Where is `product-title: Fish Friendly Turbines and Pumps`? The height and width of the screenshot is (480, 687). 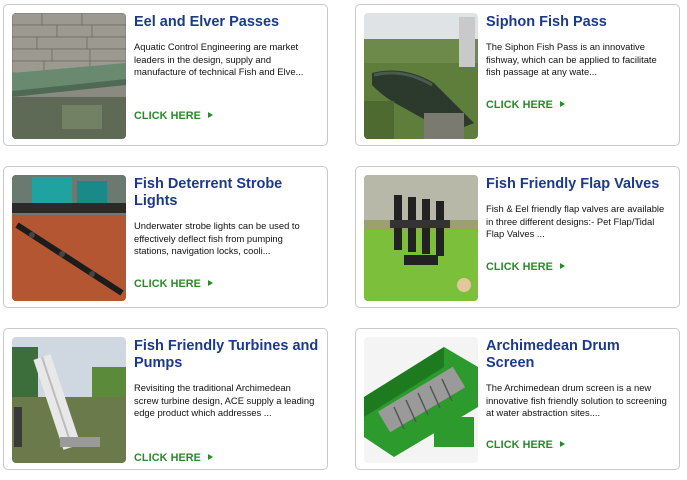 product-title: Fish Friendly Turbines and Pumps is located at coordinates (226, 355).